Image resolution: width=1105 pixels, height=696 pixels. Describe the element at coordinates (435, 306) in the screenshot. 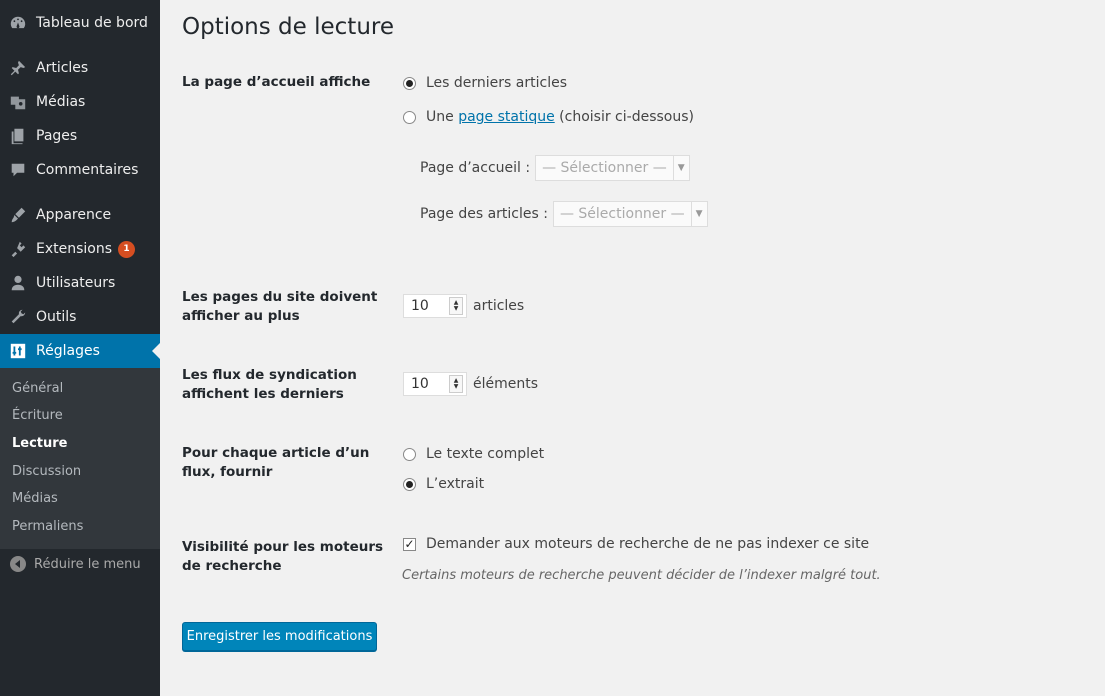

I see `posts-per-page-input: 10 ▲ ▼` at that location.